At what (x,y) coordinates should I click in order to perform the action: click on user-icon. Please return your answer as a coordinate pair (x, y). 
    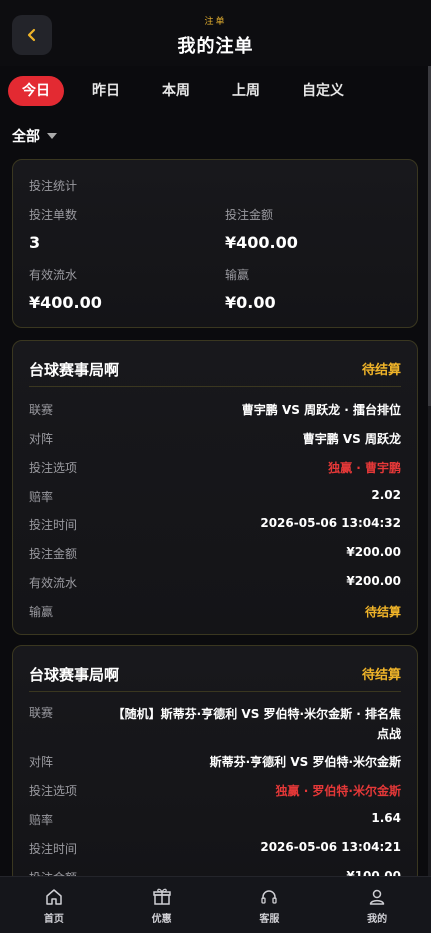
    Looking at the image, I should click on (377, 897).